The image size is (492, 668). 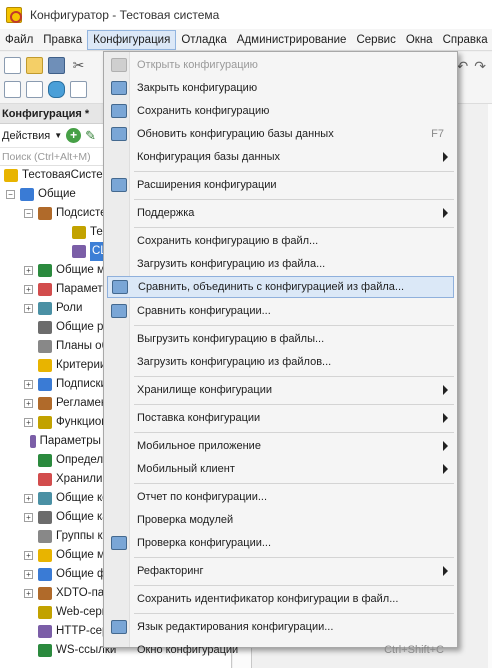 What do you see at coordinates (58, 135) in the screenshot?
I see `chevron-down-icon: ▼` at bounding box center [58, 135].